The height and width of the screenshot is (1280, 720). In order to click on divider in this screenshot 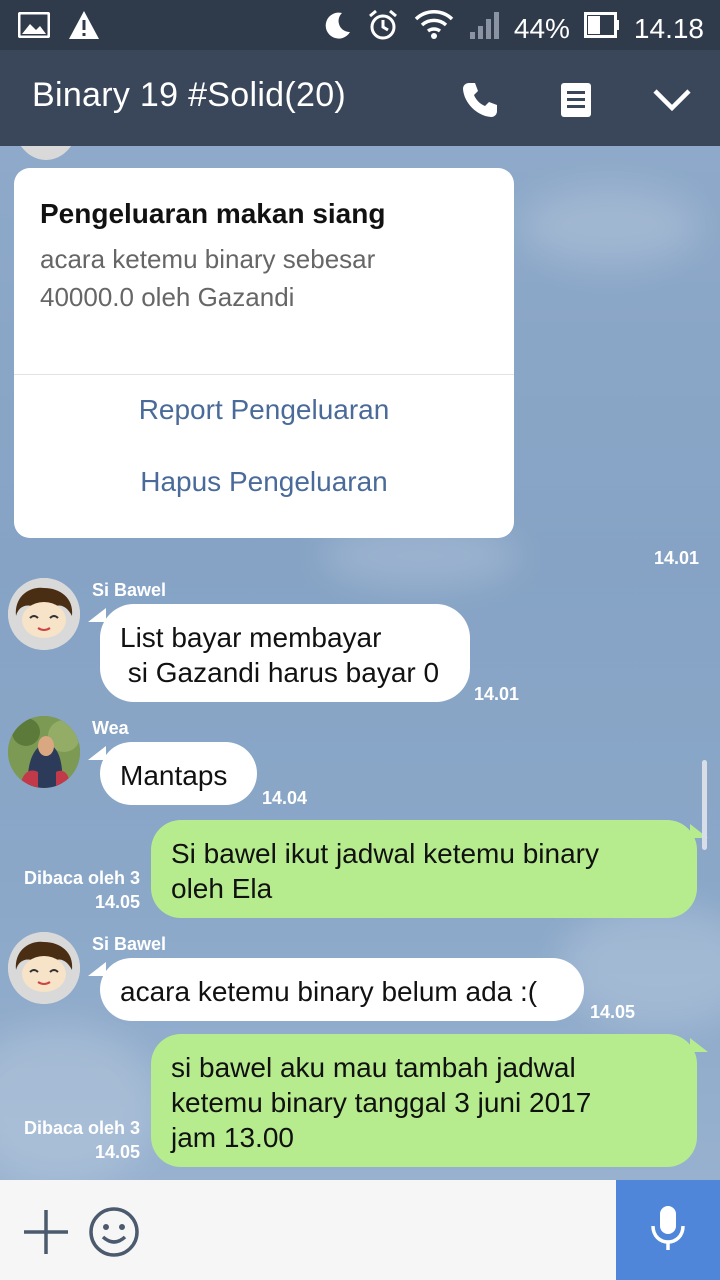, I will do `click(264, 374)`.